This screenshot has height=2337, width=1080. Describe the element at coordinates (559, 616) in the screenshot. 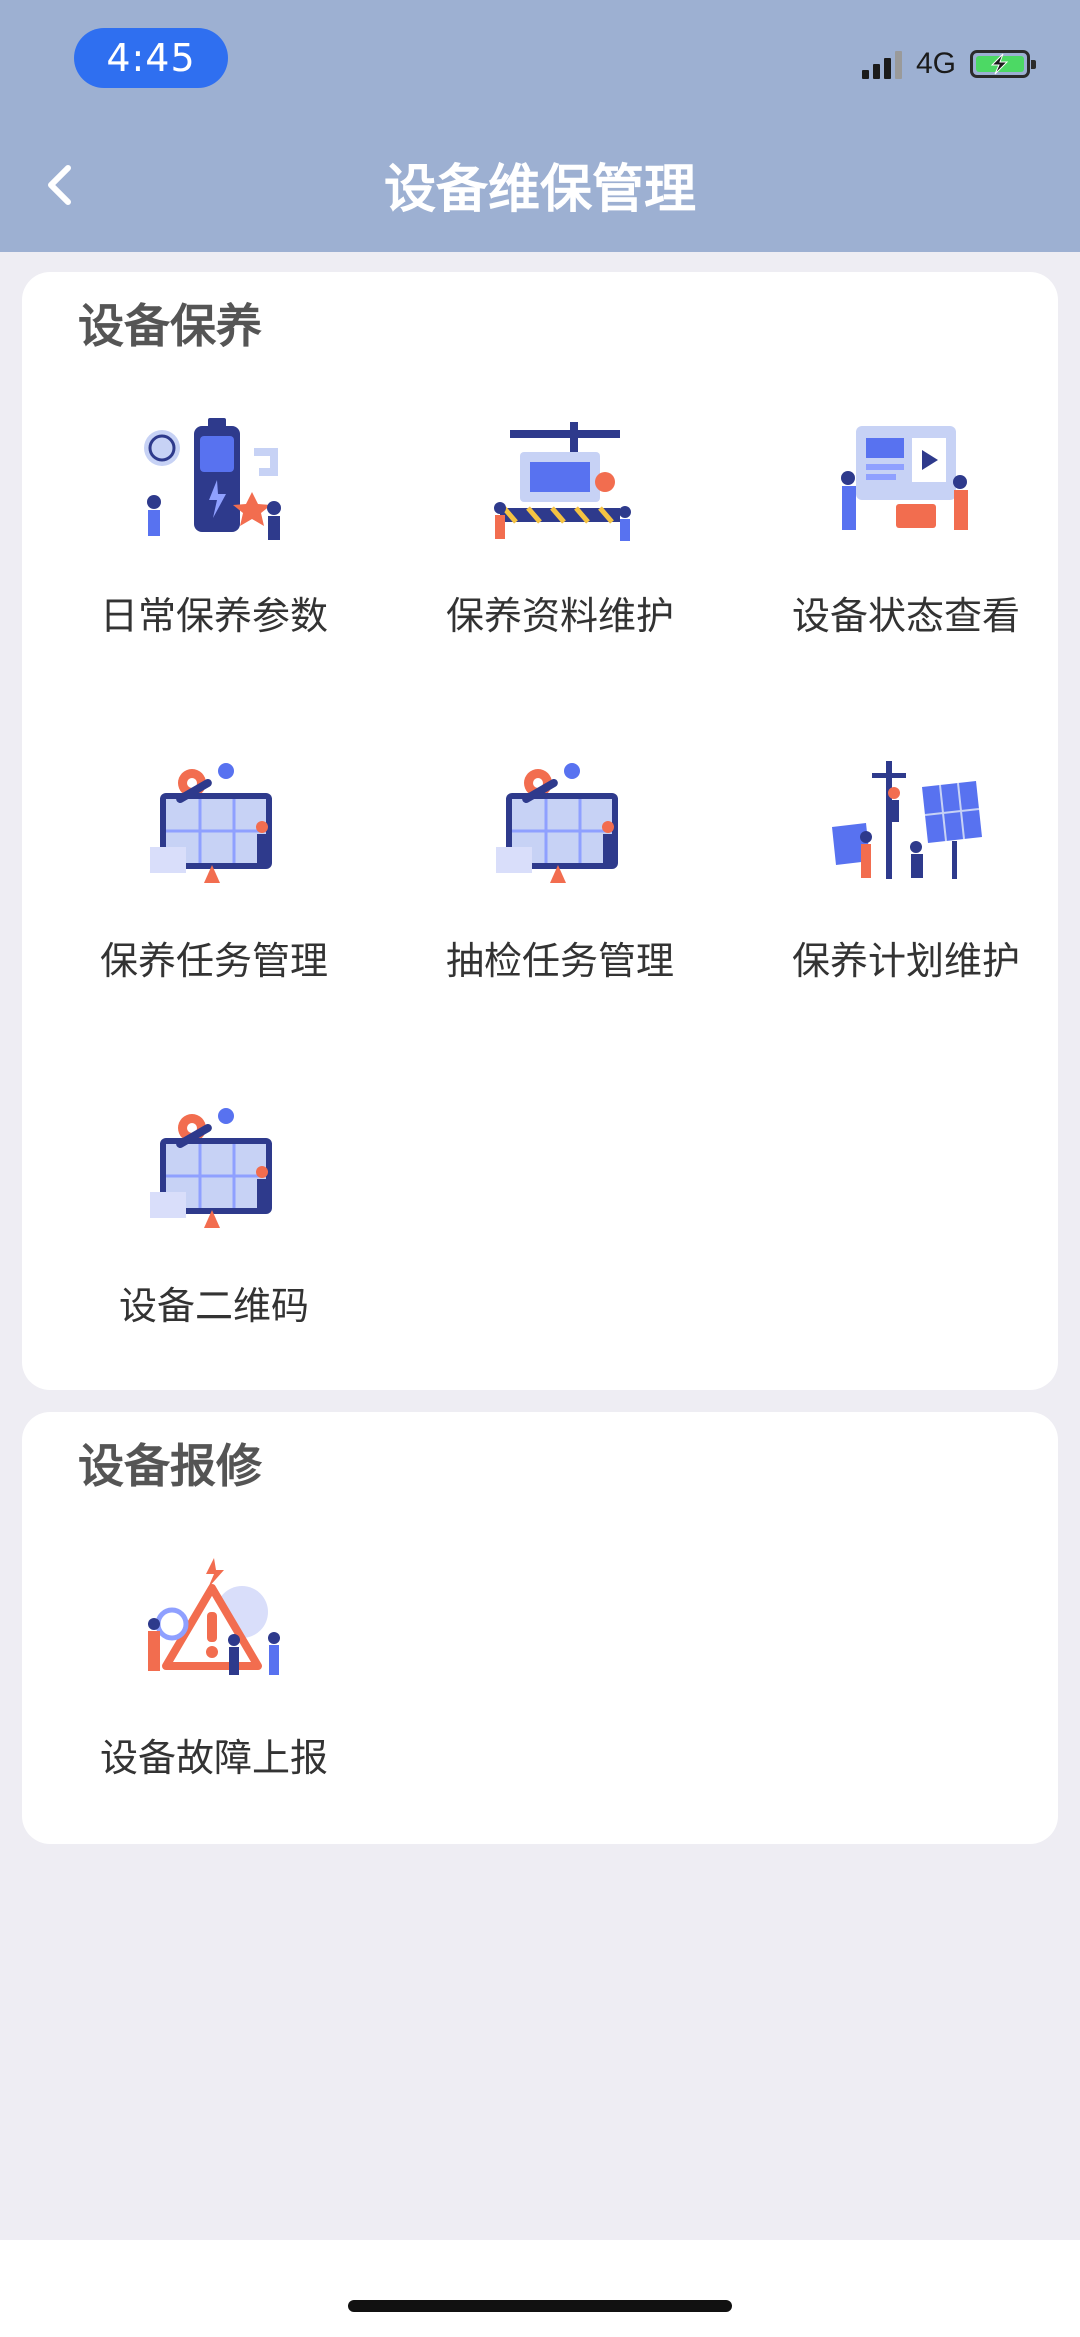

I see `tile-label: 保养资料维护` at that location.